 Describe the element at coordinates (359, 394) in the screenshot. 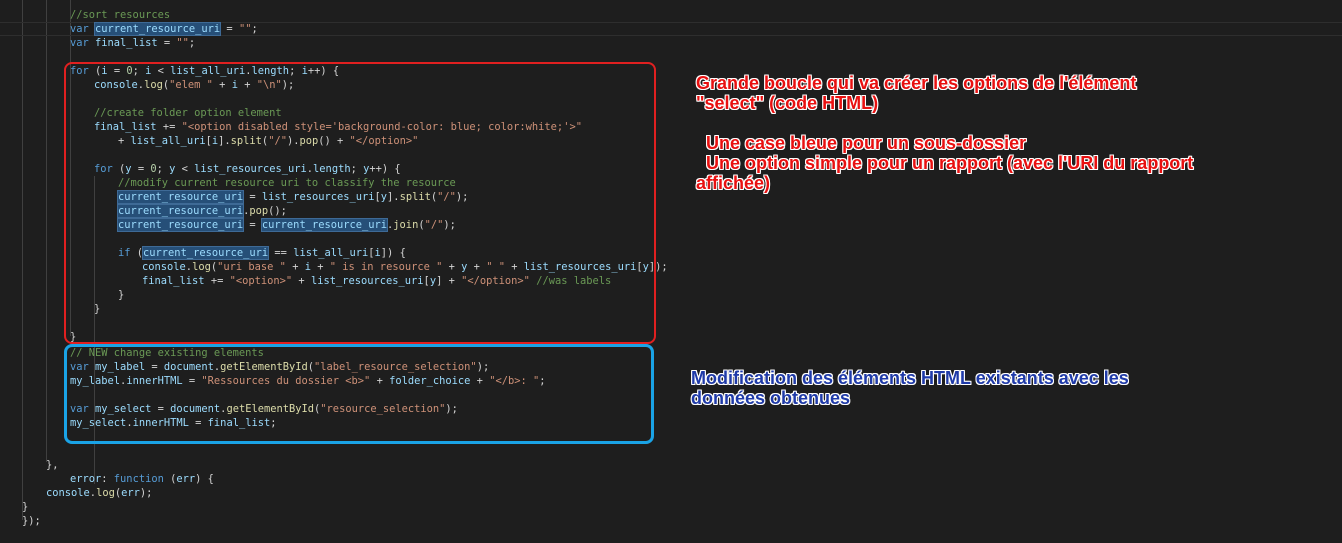

I see `dom-update-highlight-box` at that location.